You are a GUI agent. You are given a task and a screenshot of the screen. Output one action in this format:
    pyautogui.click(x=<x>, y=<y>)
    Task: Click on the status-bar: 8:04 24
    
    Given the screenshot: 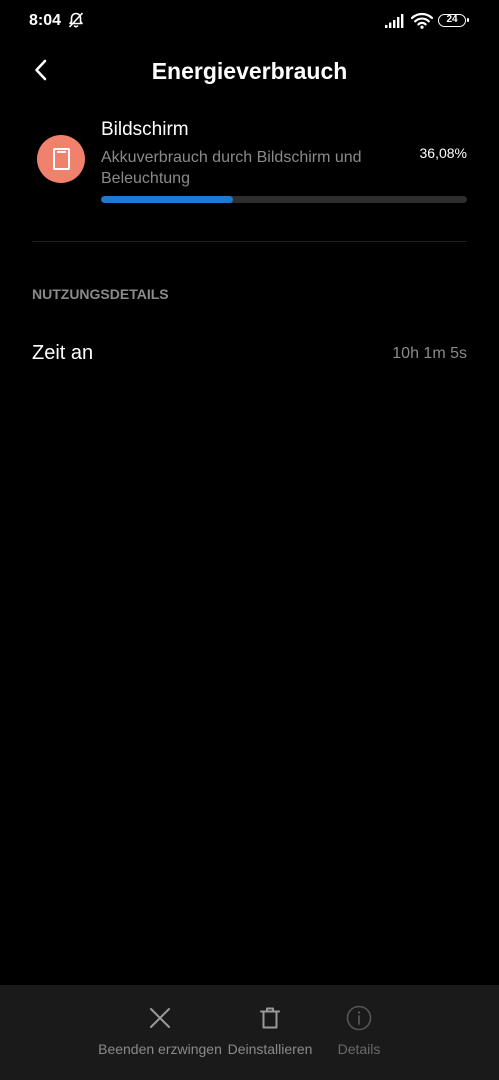 What is the action you would take?
    pyautogui.click(x=249, y=21)
    